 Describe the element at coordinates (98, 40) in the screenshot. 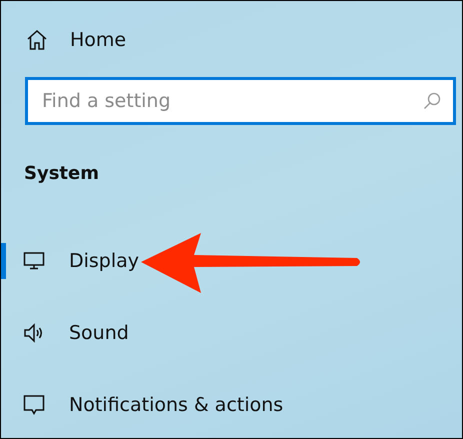

I see `home-link: Home` at that location.